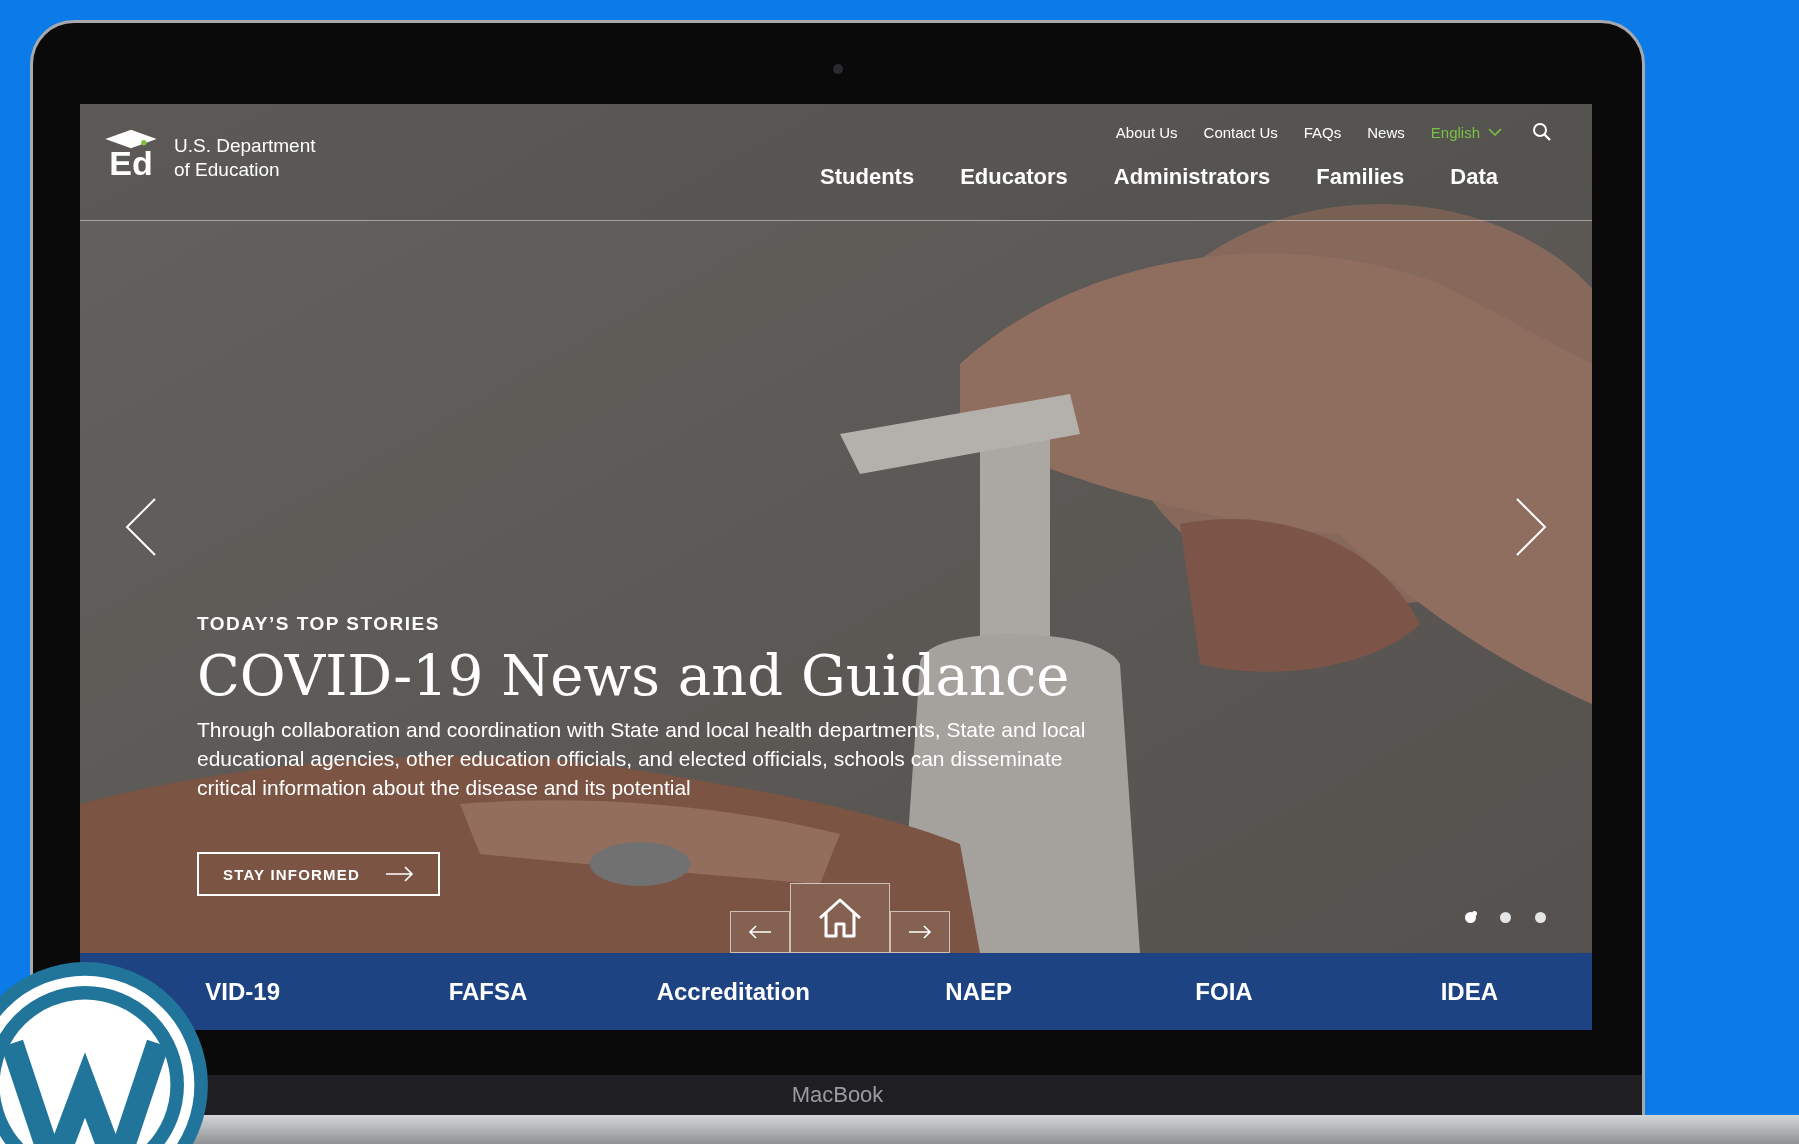 This screenshot has width=1799, height=1144. I want to click on quick-link: IDEA, so click(1469, 991).